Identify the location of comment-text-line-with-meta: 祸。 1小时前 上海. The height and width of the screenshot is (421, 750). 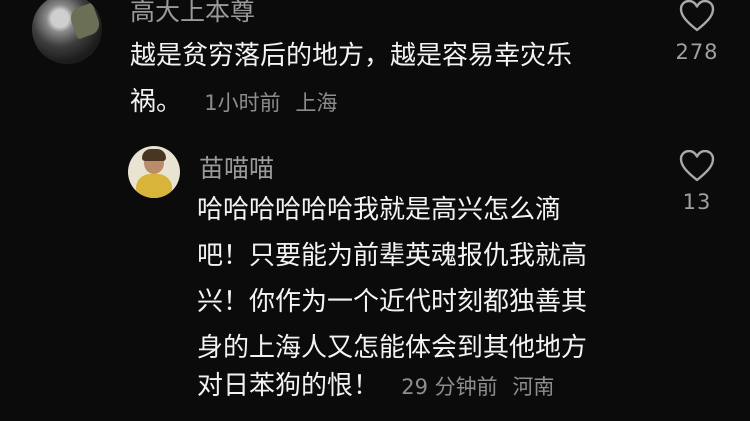
(233, 102).